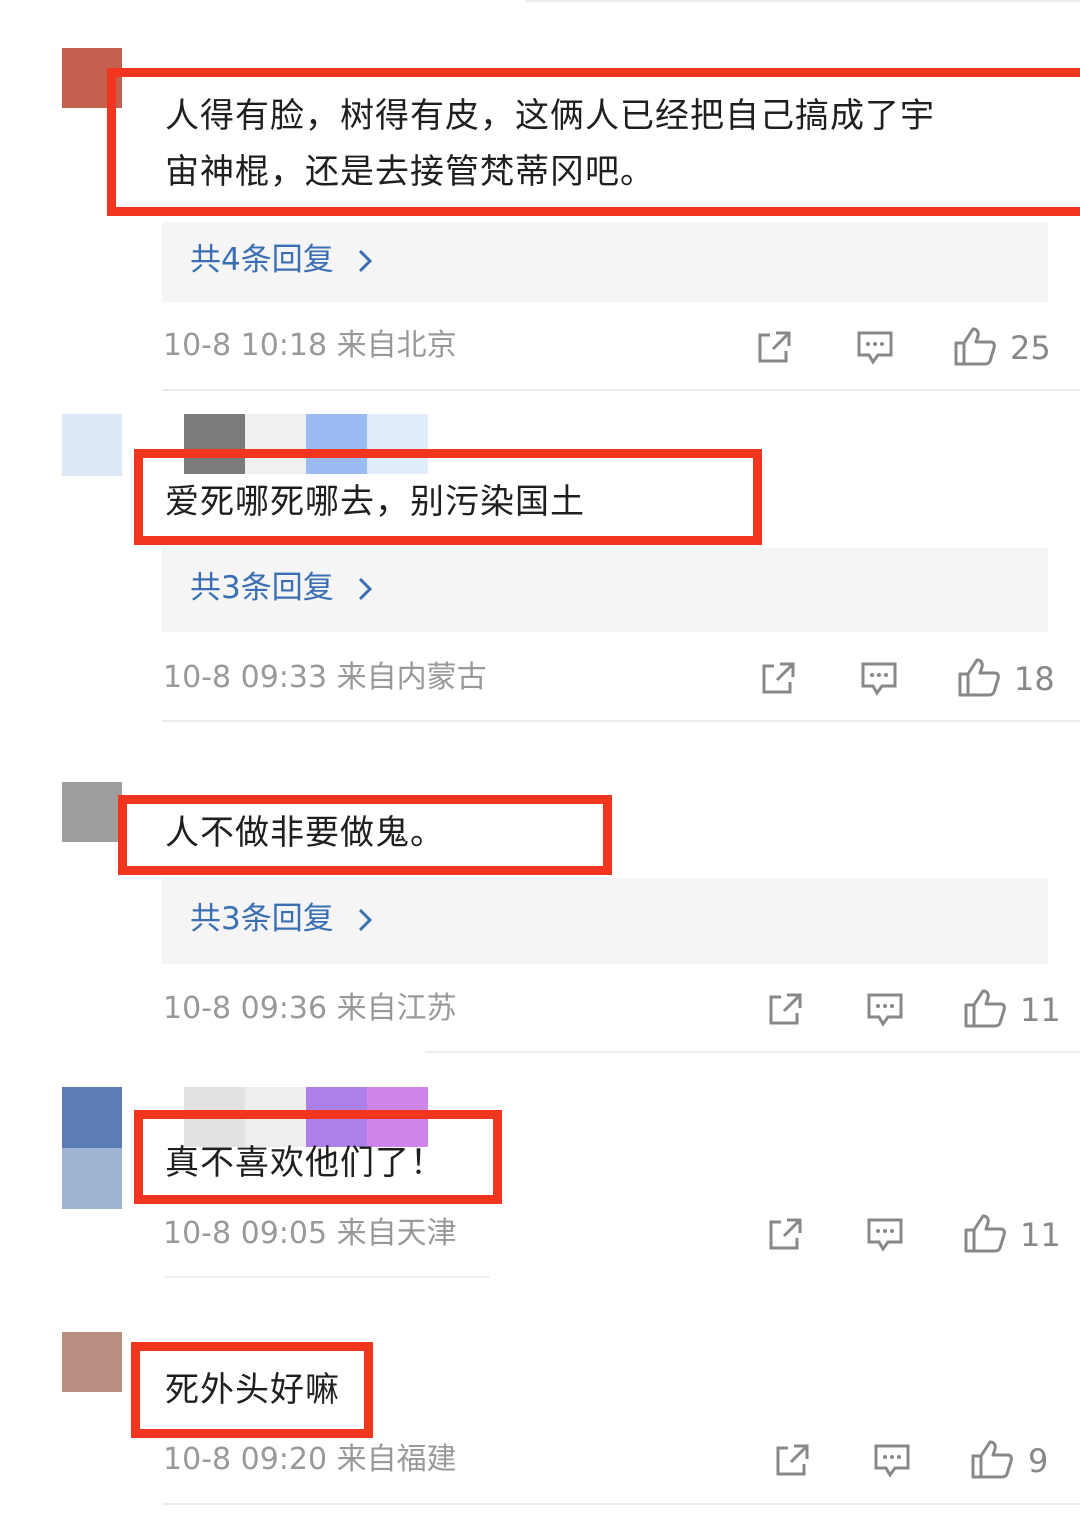 Image resolution: width=1080 pixels, height=1515 pixels. I want to click on location: 来自内蒙古, so click(411, 677).